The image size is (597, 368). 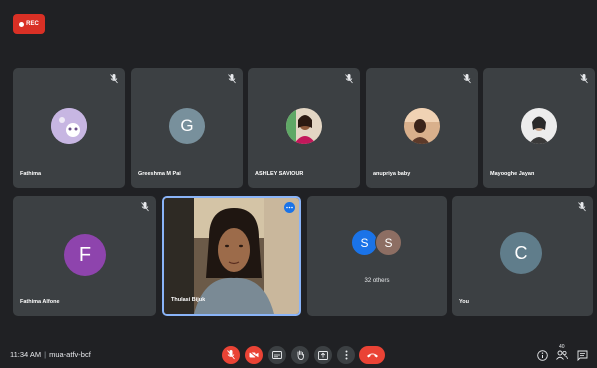 I want to click on participant-name: Greeshma M Pai, so click(x=159, y=174).